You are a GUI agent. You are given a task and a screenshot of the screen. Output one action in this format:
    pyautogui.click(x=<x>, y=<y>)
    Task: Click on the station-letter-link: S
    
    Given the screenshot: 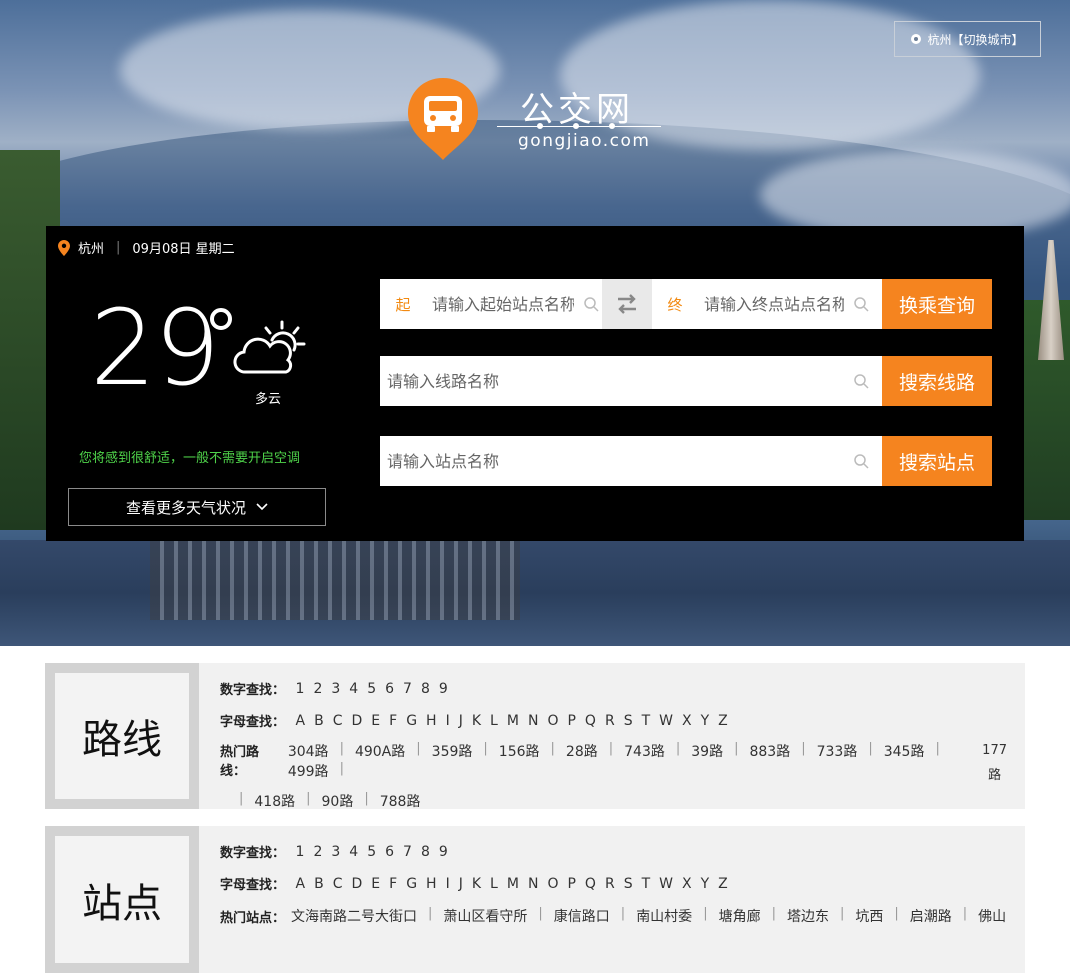 What is the action you would take?
    pyautogui.click(x=628, y=884)
    